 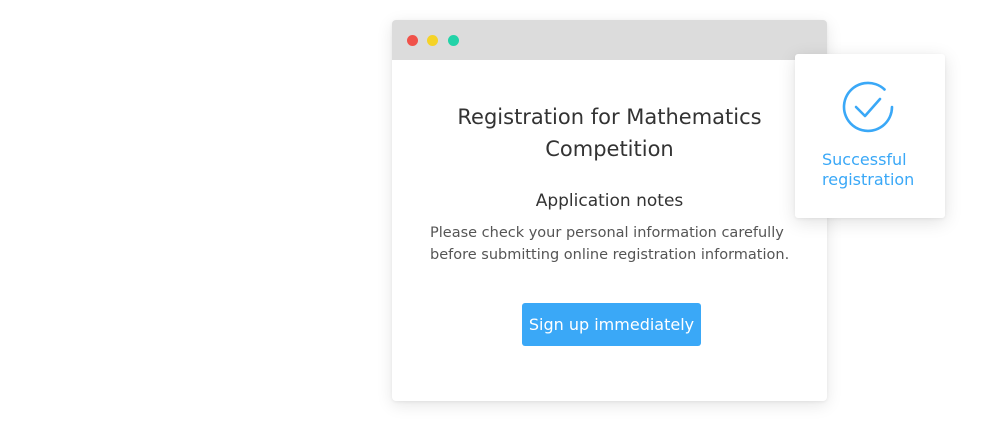 I want to click on window-titlebar, so click(x=609, y=40).